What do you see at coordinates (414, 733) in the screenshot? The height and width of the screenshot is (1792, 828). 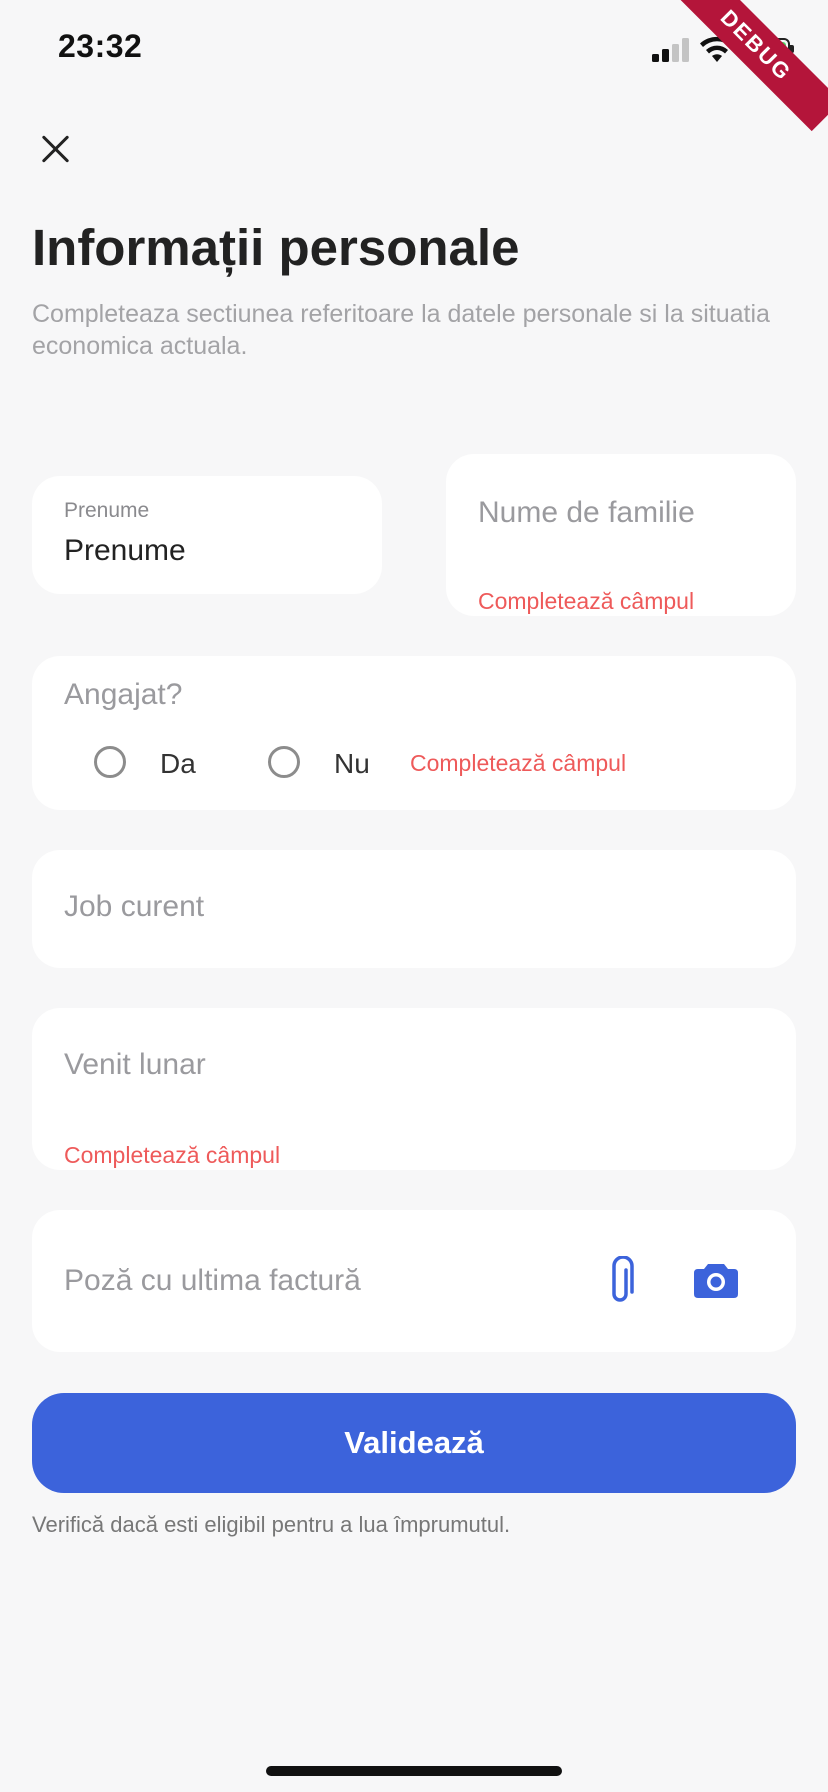 I see `employed-radio-group: Angajat? Da Nu Completează câmpul` at bounding box center [414, 733].